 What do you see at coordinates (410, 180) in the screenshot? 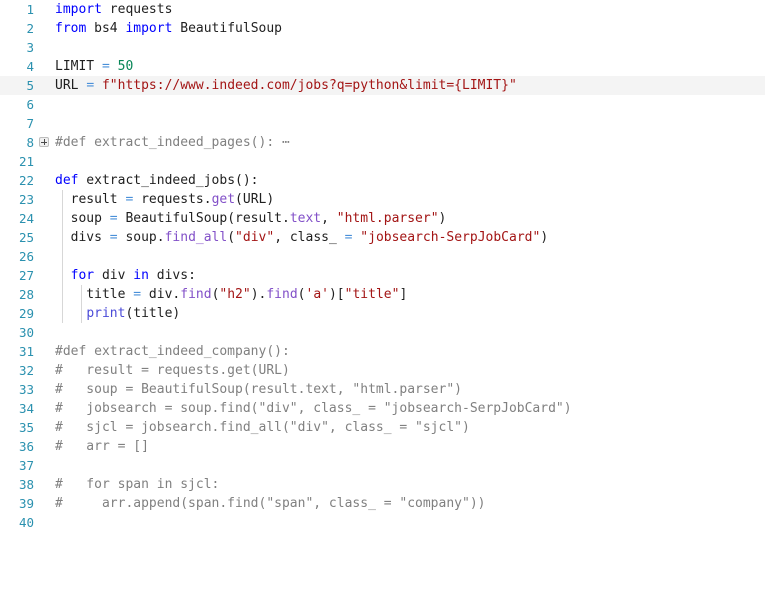
I see `code-text: def extract_indeed_jobs():` at bounding box center [410, 180].